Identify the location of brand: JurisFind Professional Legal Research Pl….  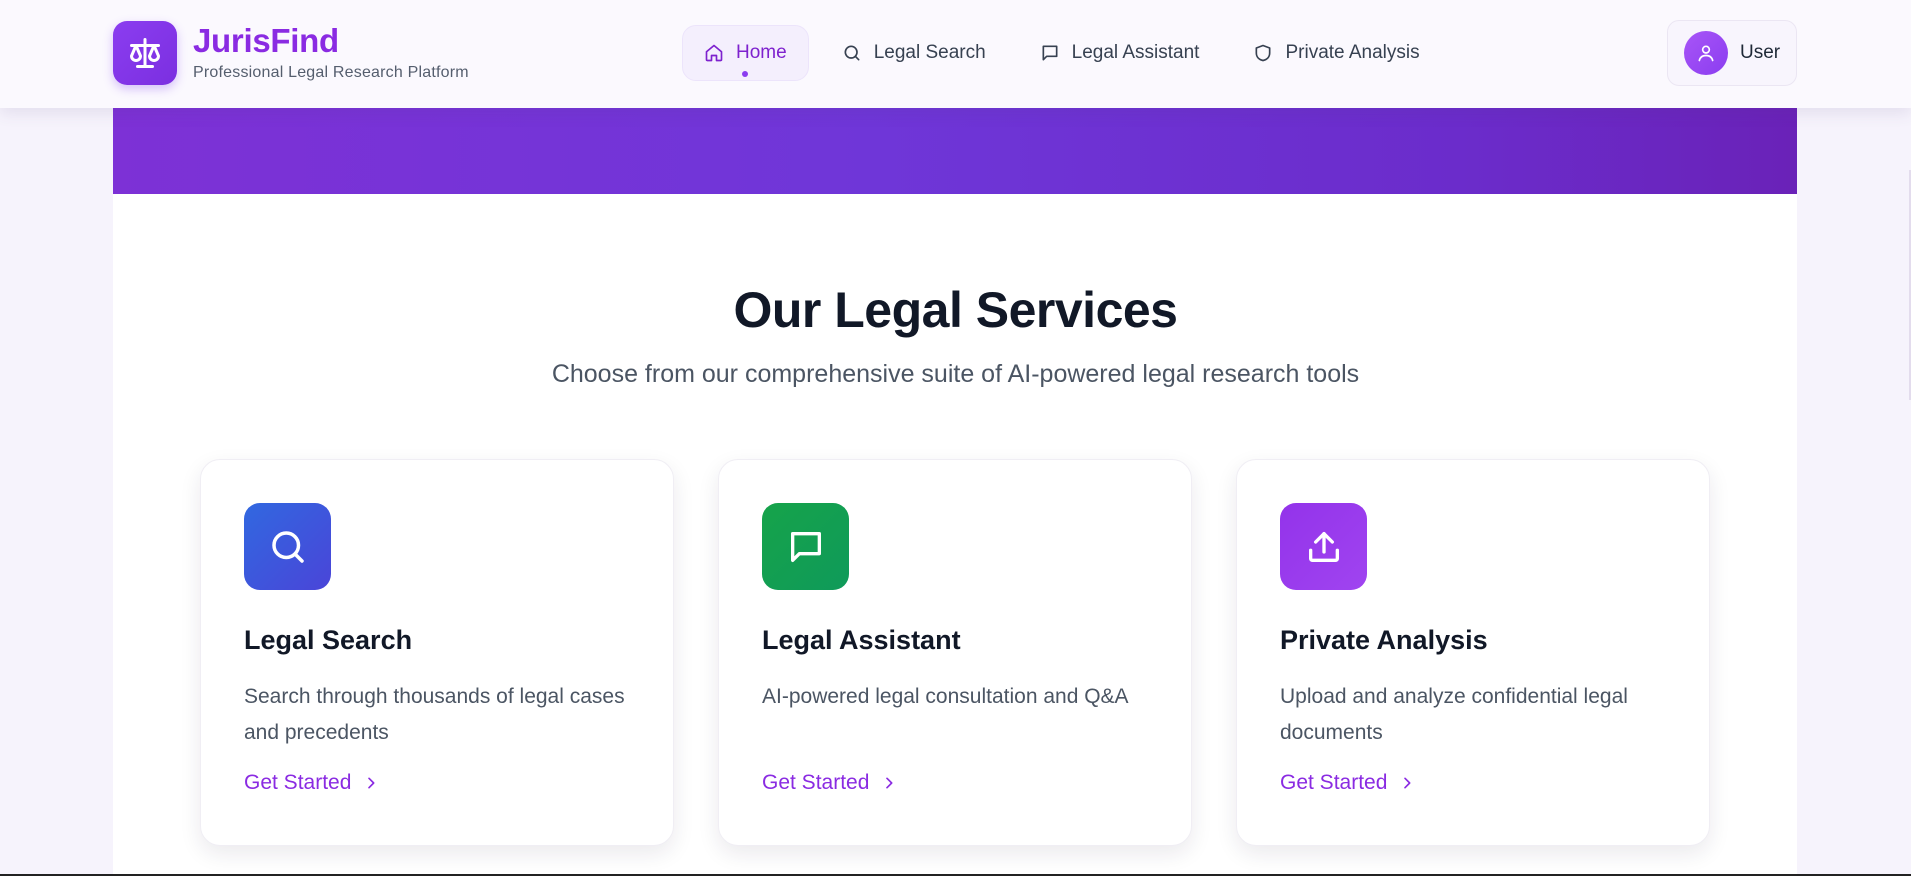
(291, 53).